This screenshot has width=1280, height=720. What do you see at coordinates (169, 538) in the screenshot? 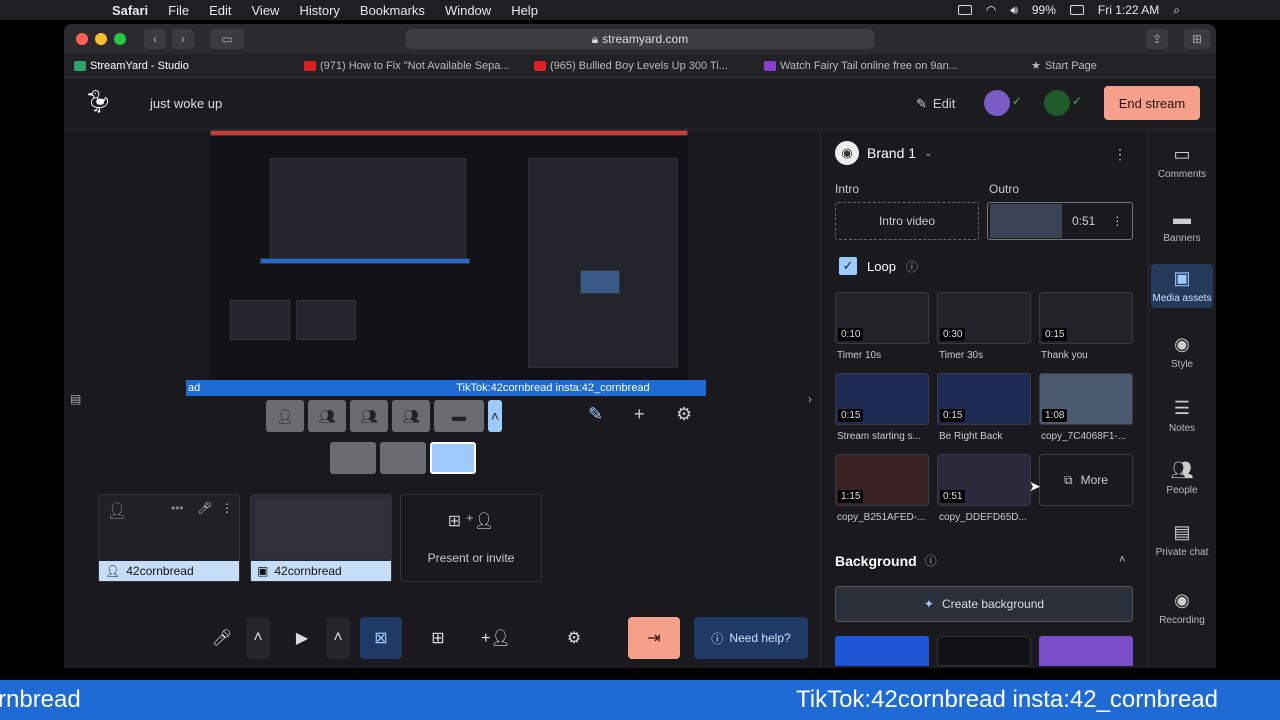
I see `source-card-camera: 👤︎ ••• 🎤︎ ⋮ 👤︎ 42cornbread` at bounding box center [169, 538].